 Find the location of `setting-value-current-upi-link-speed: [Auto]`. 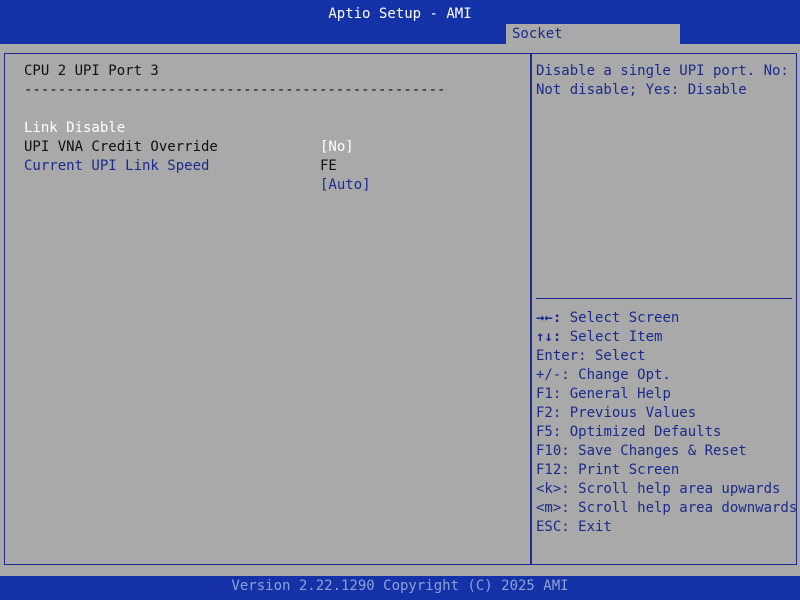

setting-value-current-upi-link-speed: [Auto] is located at coordinates (345, 185).